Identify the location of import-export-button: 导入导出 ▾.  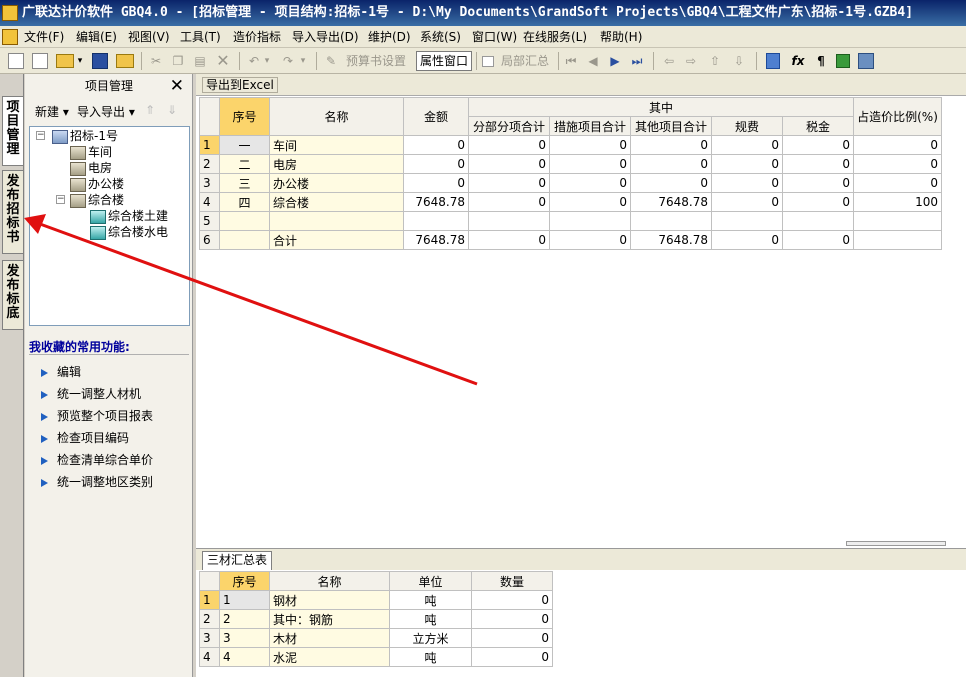
(106, 111).